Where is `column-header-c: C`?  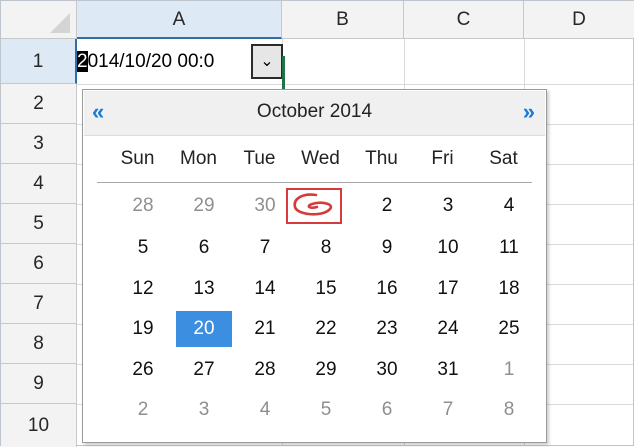
column-header-c: C is located at coordinates (464, 20).